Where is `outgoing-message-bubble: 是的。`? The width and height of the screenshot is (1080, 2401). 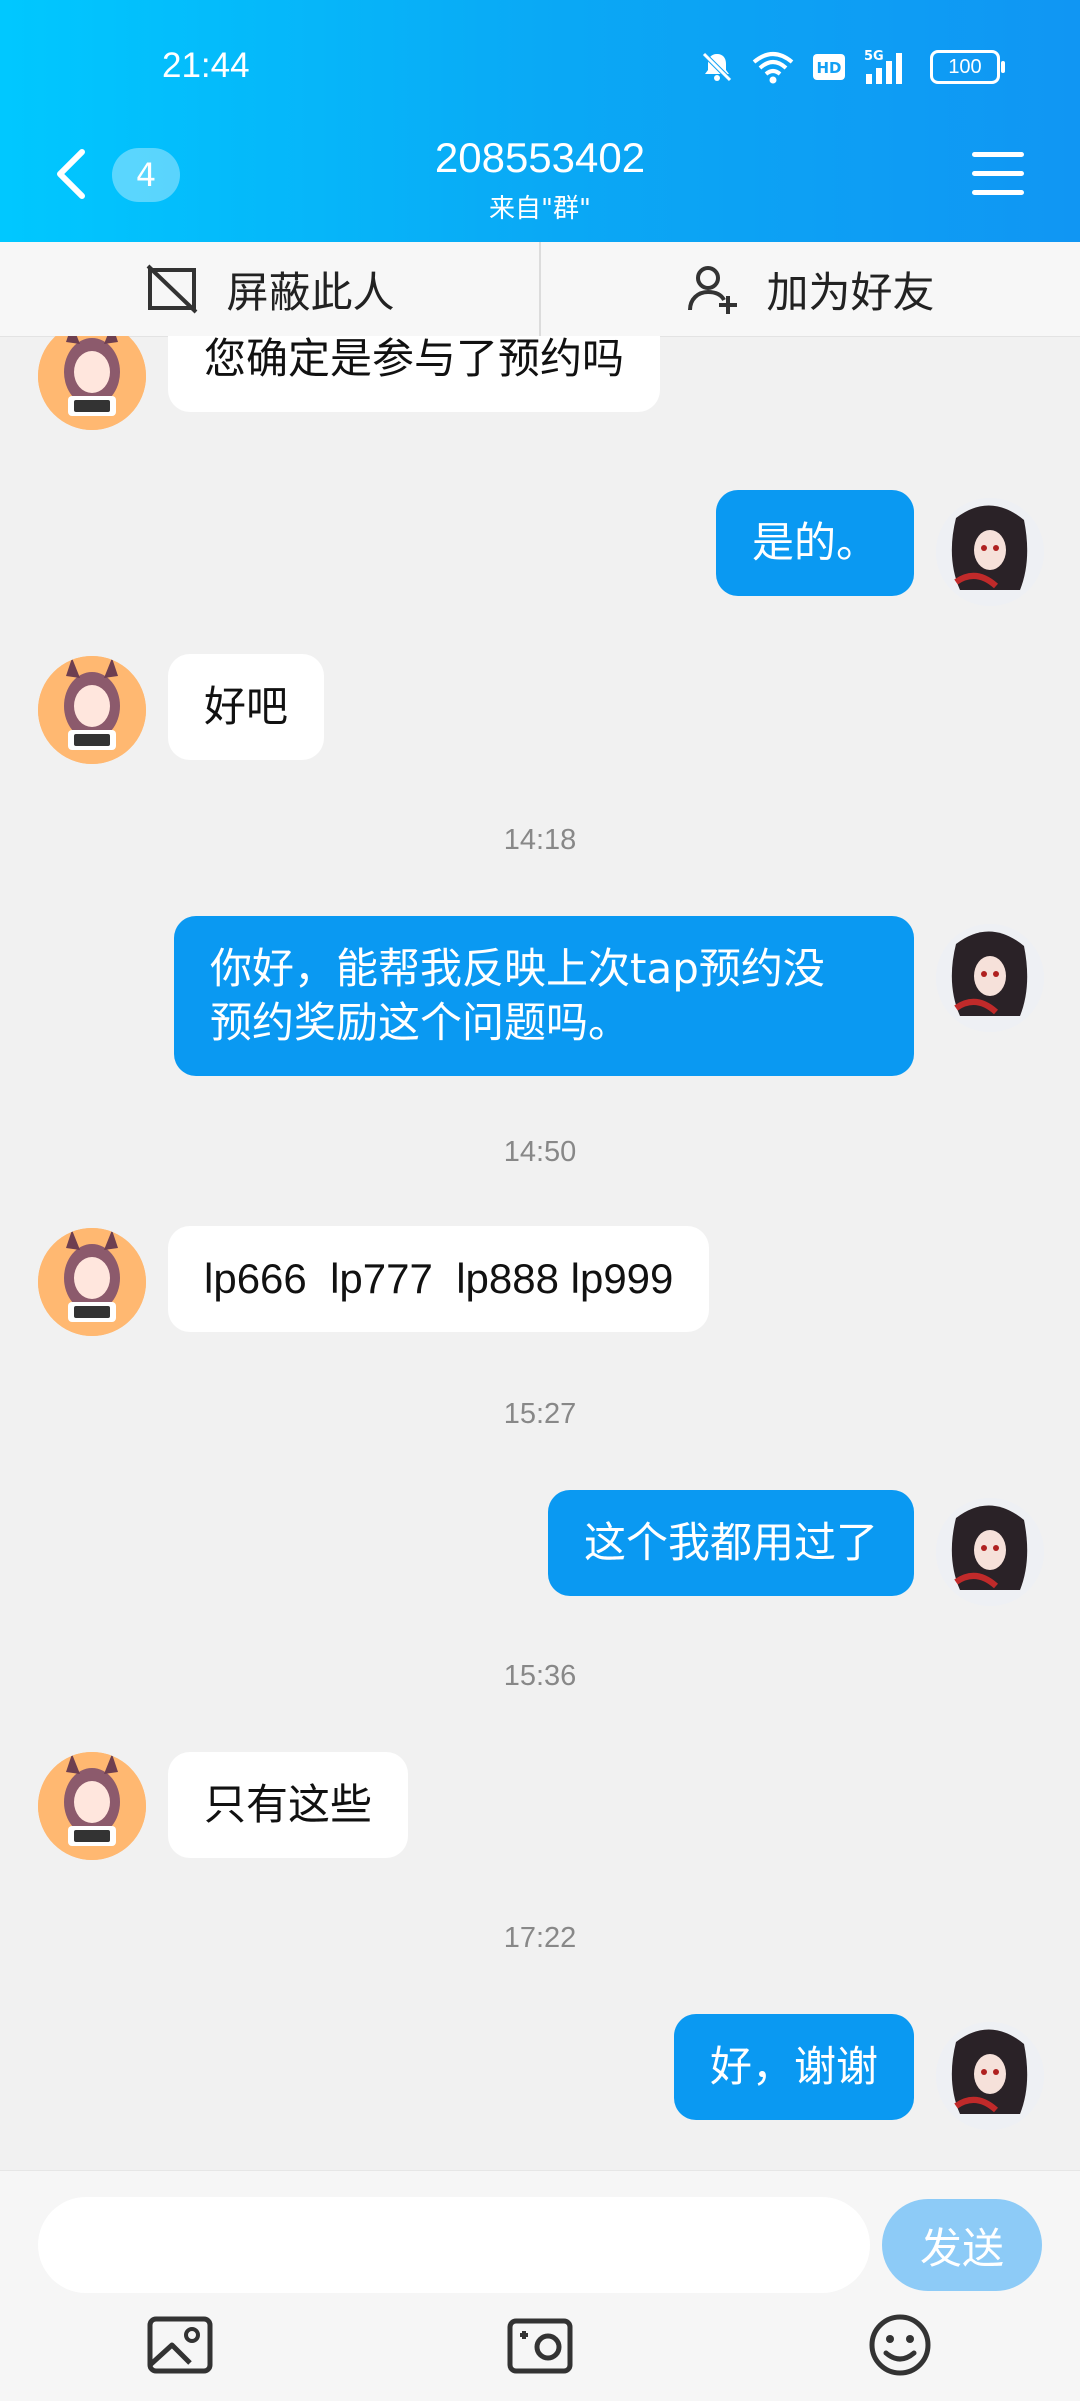 outgoing-message-bubble: 是的。 is located at coordinates (814, 543).